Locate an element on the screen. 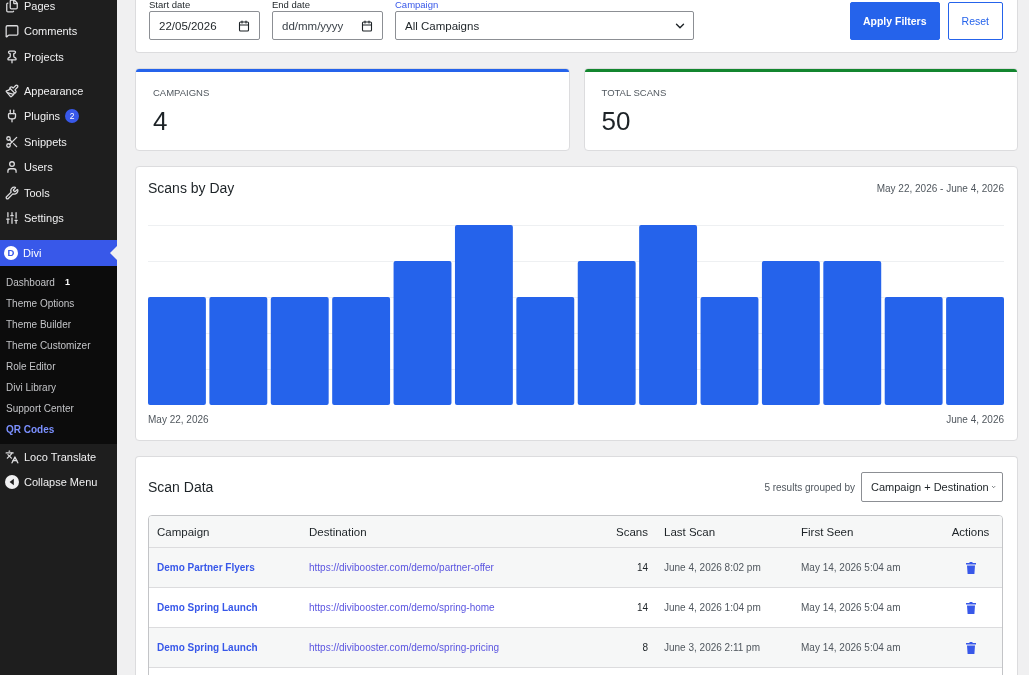 The height and width of the screenshot is (675, 1029). submenu-item: QR Codes is located at coordinates (58, 429).